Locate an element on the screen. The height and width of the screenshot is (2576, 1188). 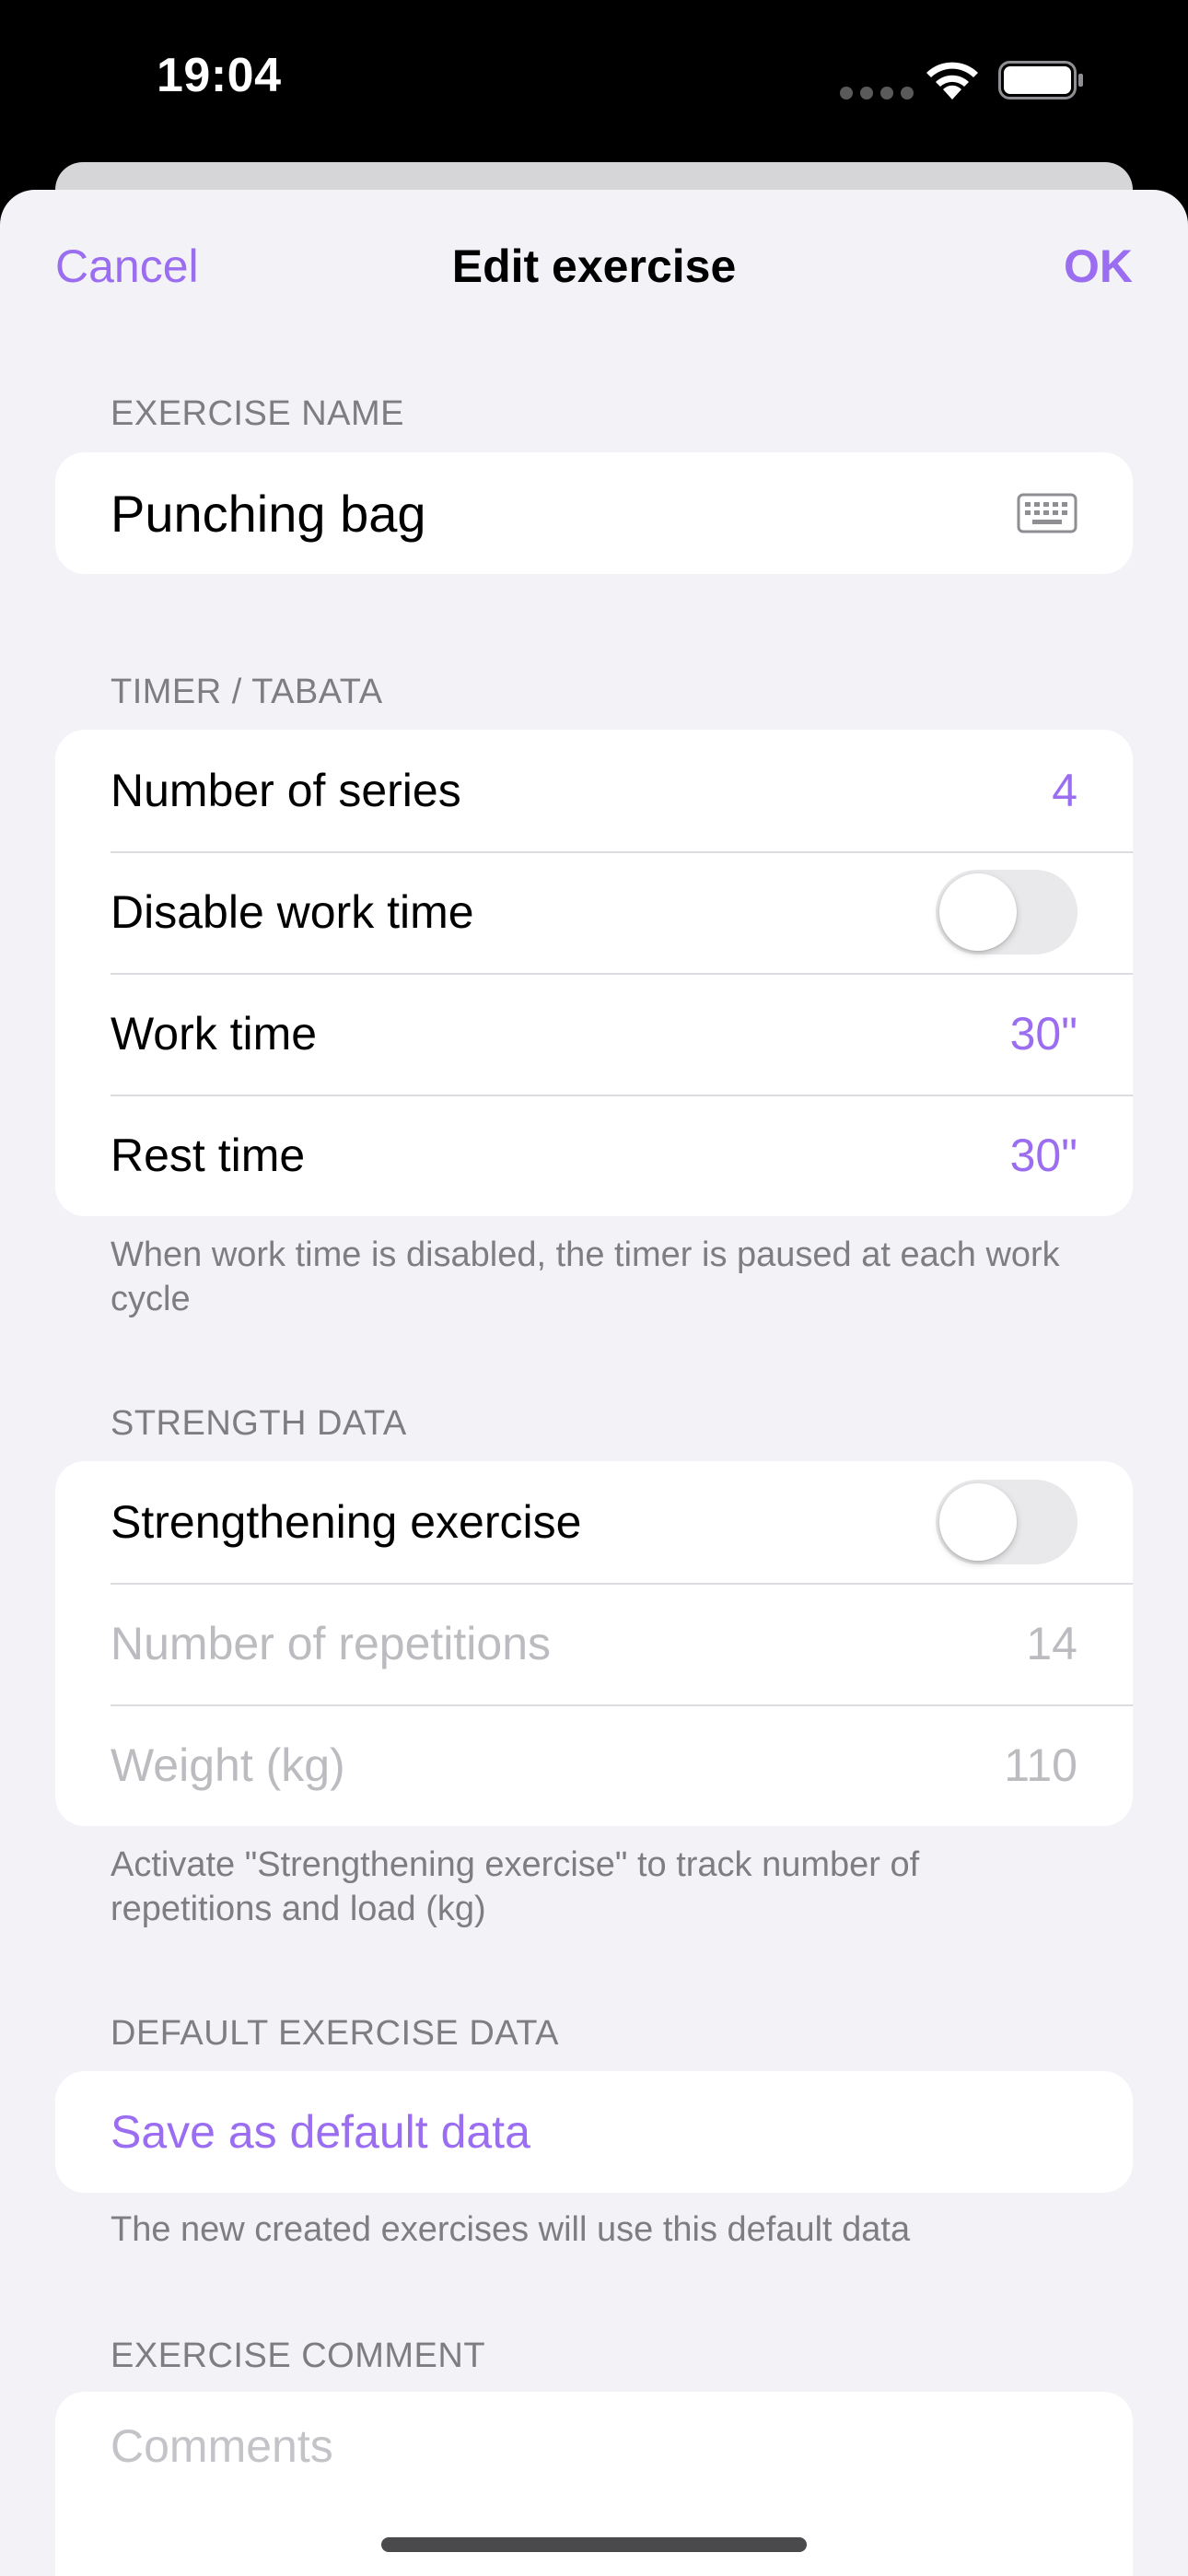
section-header-strength: STRENGTH DATA is located at coordinates (259, 1423).